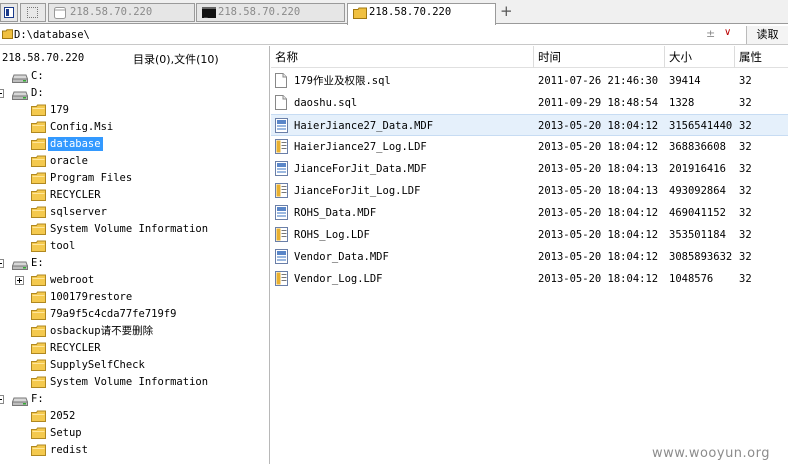  What do you see at coordinates (598, 191) in the screenshot?
I see `file-time: 2013-05-20 18:04:13` at bounding box center [598, 191].